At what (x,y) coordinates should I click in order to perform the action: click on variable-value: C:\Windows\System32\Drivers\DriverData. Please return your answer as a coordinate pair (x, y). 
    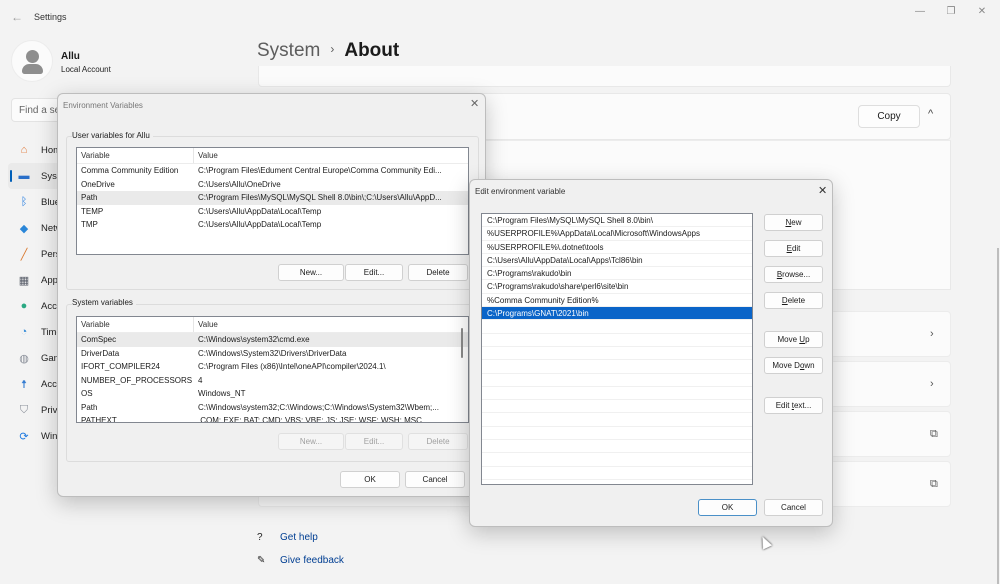
    Looking at the image, I should click on (272, 353).